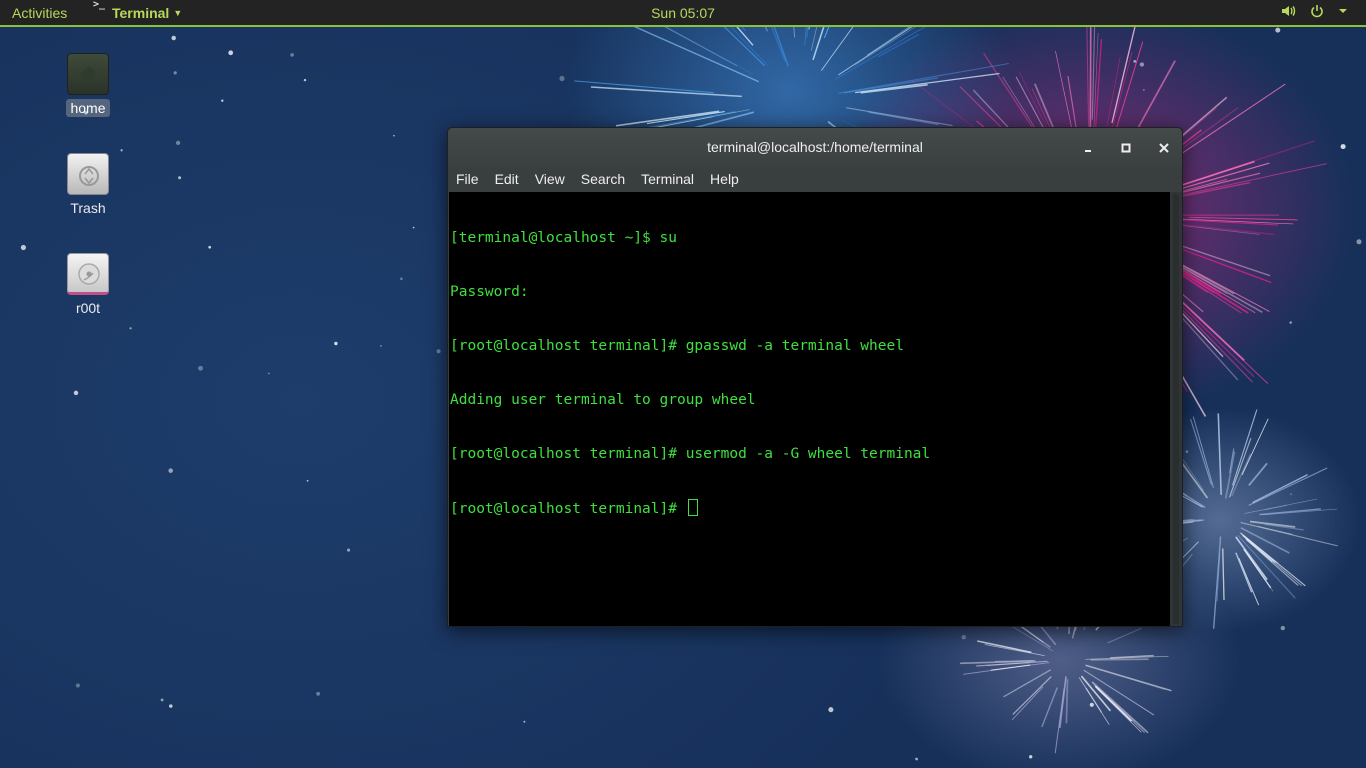 This screenshot has width=1366, height=768. I want to click on window-title: terminal@localhost:/home/terminal, so click(815, 147).